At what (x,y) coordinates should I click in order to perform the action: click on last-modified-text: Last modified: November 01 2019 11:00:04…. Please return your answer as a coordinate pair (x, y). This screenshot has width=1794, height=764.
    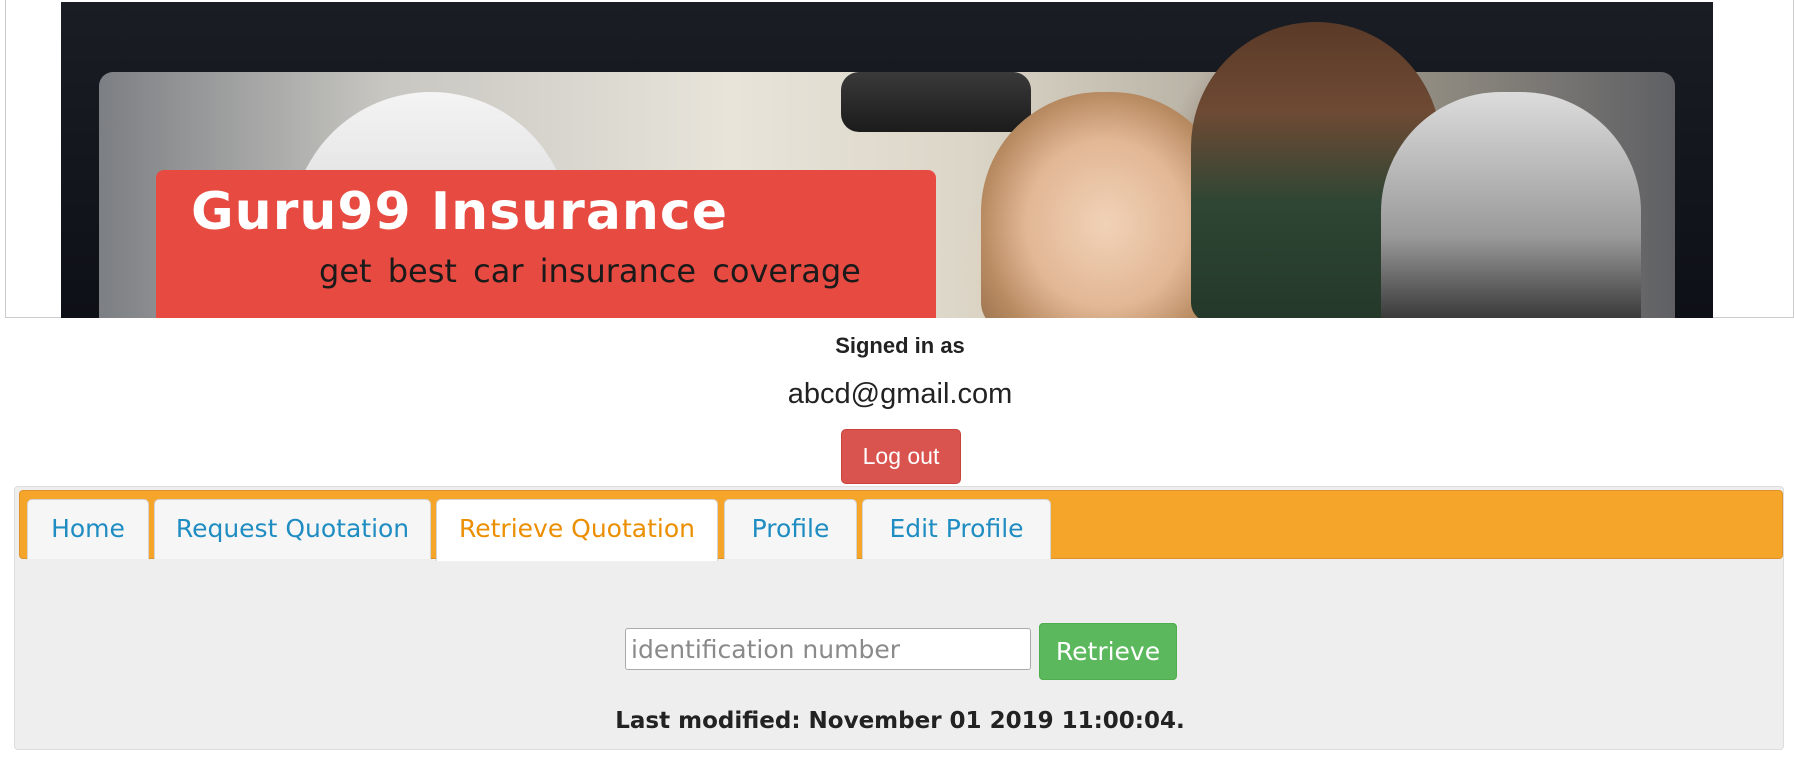
    Looking at the image, I should click on (900, 721).